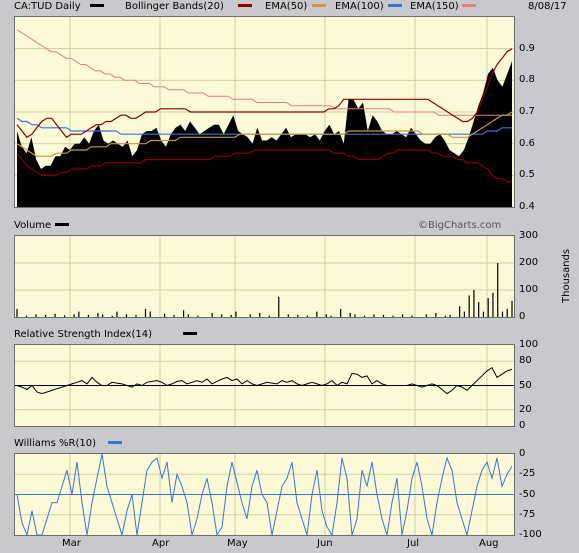 This screenshot has height=553, width=579. I want to click on y-tick-label: 0.6, so click(527, 143).